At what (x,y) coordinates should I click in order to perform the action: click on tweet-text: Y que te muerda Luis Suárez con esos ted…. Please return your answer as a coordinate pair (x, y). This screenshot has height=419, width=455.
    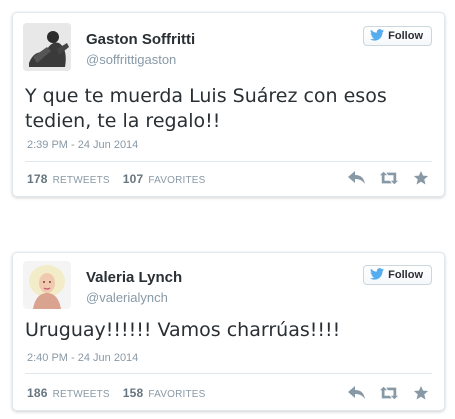
    Looking at the image, I should click on (206, 108).